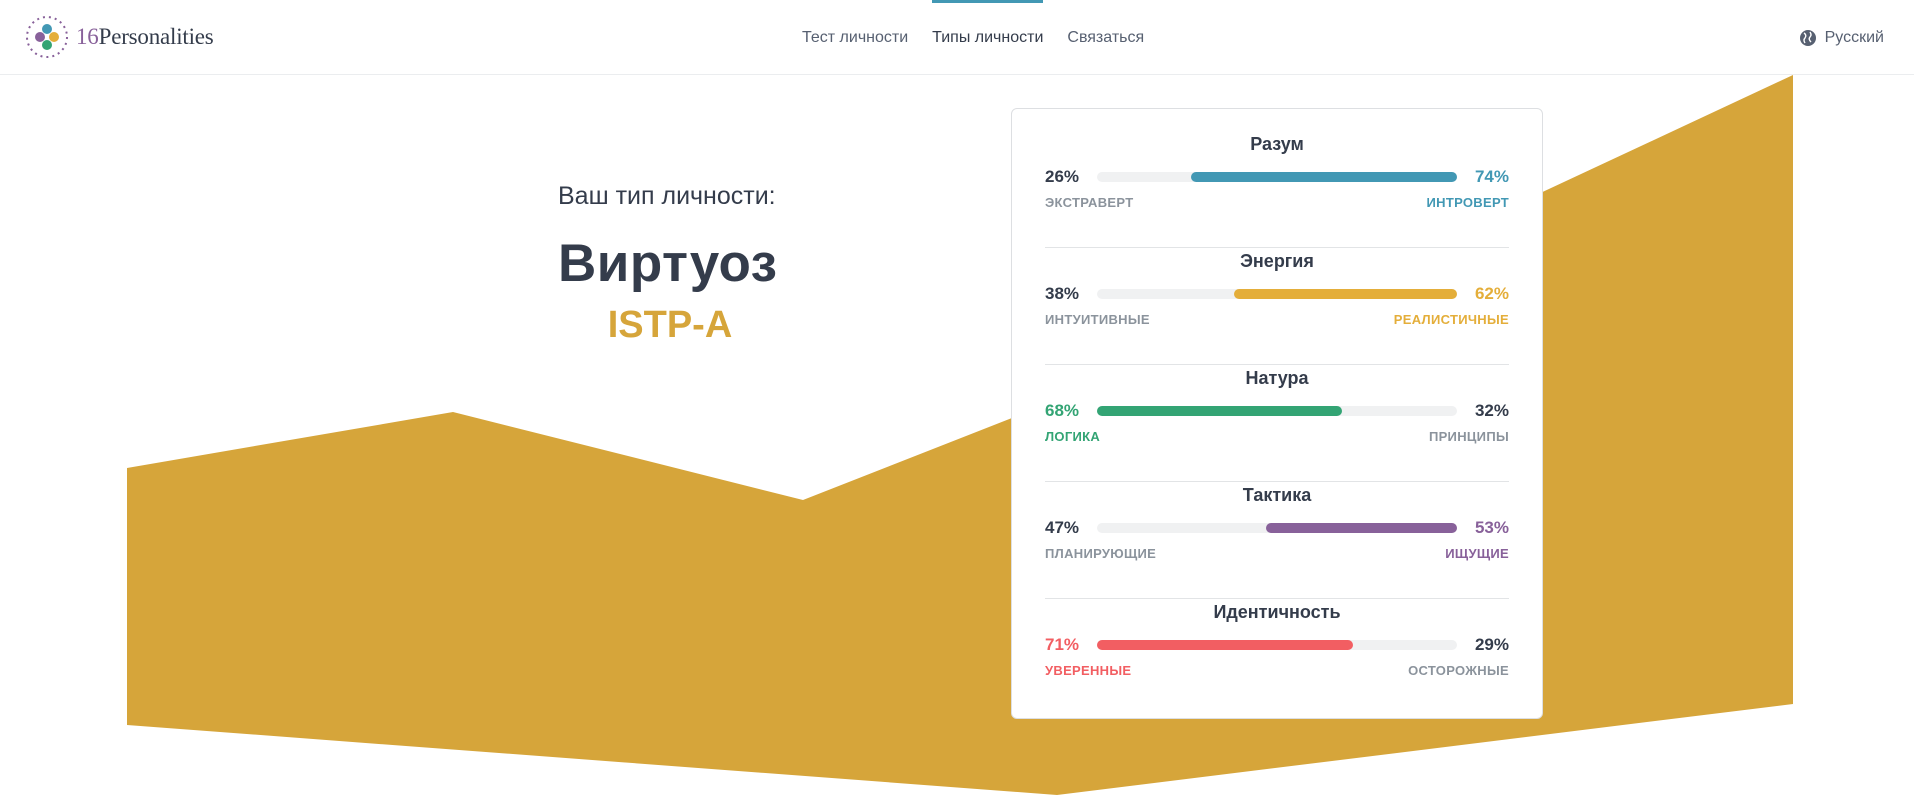 The height and width of the screenshot is (799, 1914). Describe the element at coordinates (1089, 202) in the screenshot. I see `trait-left-label: ЭКСТРАВЕРТ` at that location.